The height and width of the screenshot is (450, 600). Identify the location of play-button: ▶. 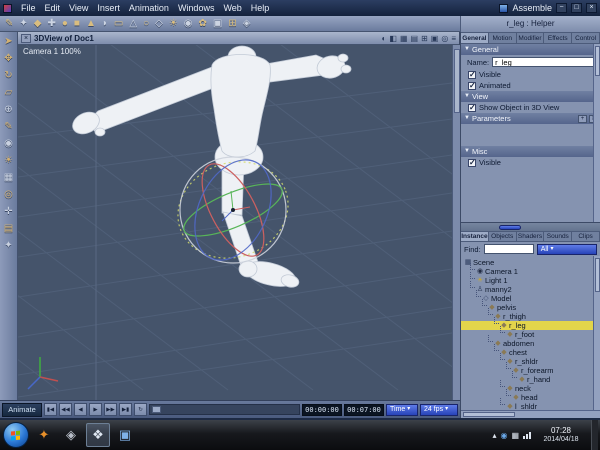
(95, 409).